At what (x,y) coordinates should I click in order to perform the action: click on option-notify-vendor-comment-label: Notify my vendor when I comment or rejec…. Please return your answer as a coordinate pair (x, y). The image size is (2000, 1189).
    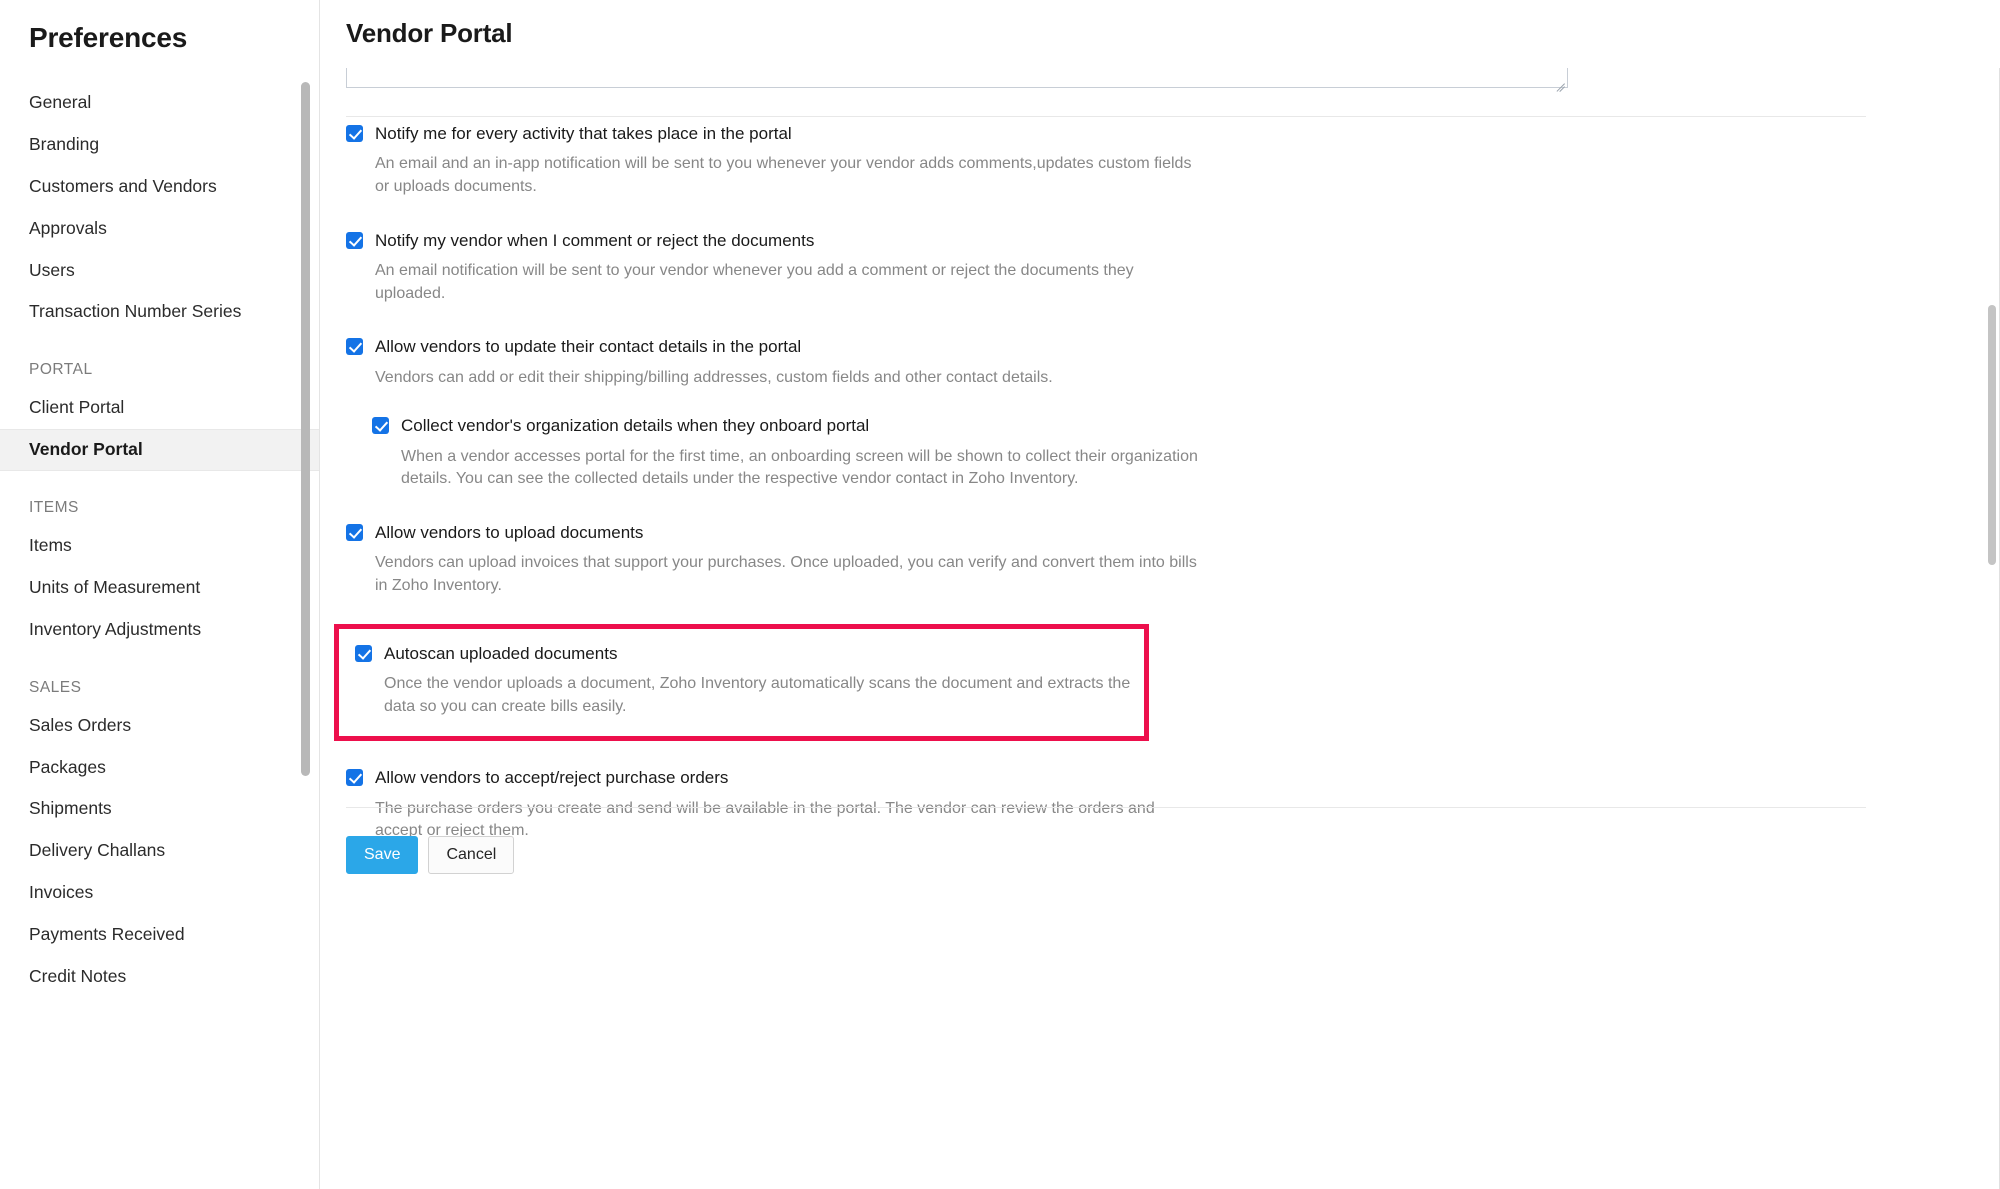
    Looking at the image, I should click on (594, 240).